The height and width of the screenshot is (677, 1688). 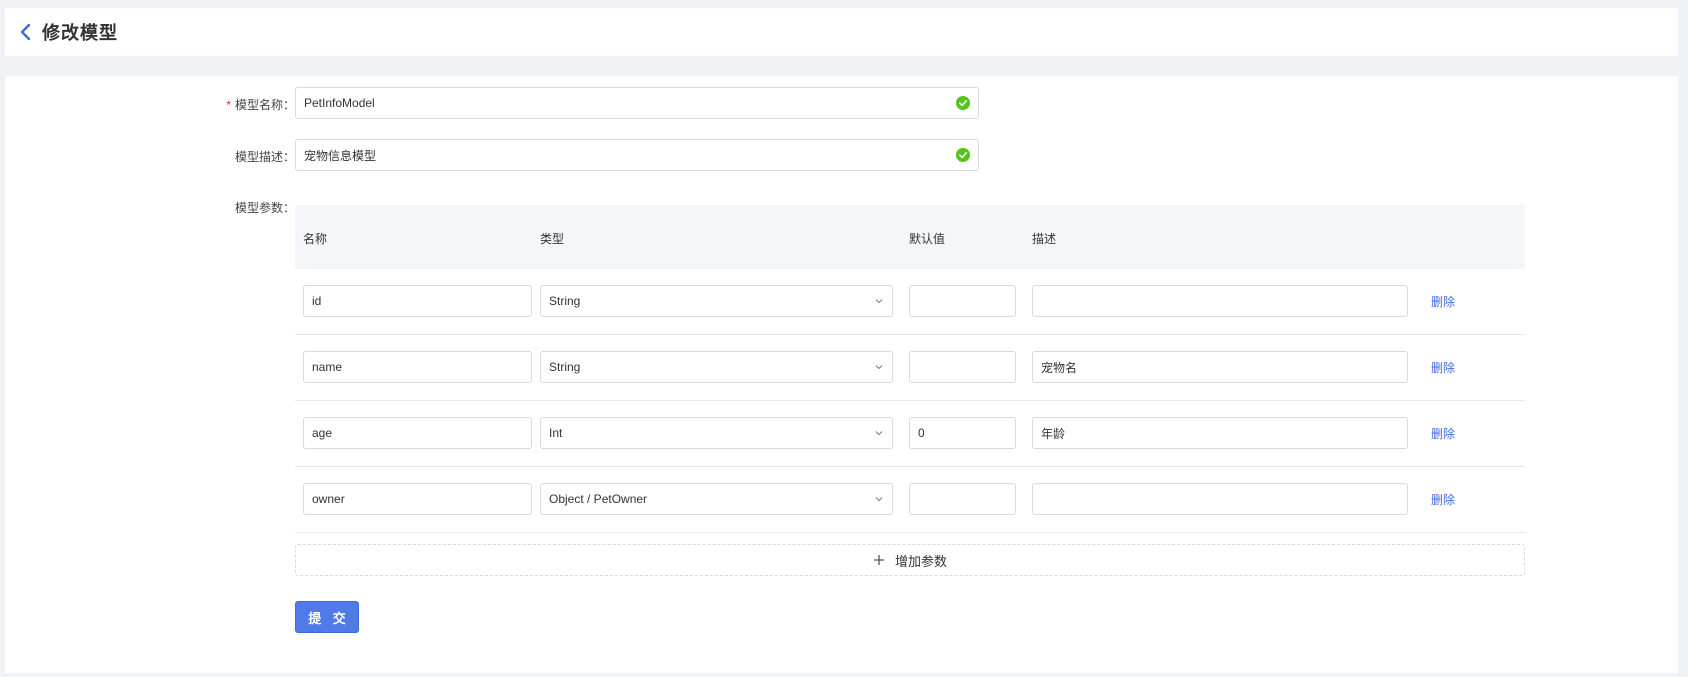 I want to click on add-param-label: 增加参数, so click(x=920, y=561).